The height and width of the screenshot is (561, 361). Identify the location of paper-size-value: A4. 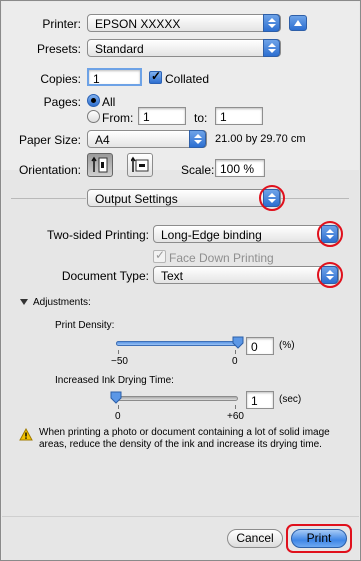
(102, 140).